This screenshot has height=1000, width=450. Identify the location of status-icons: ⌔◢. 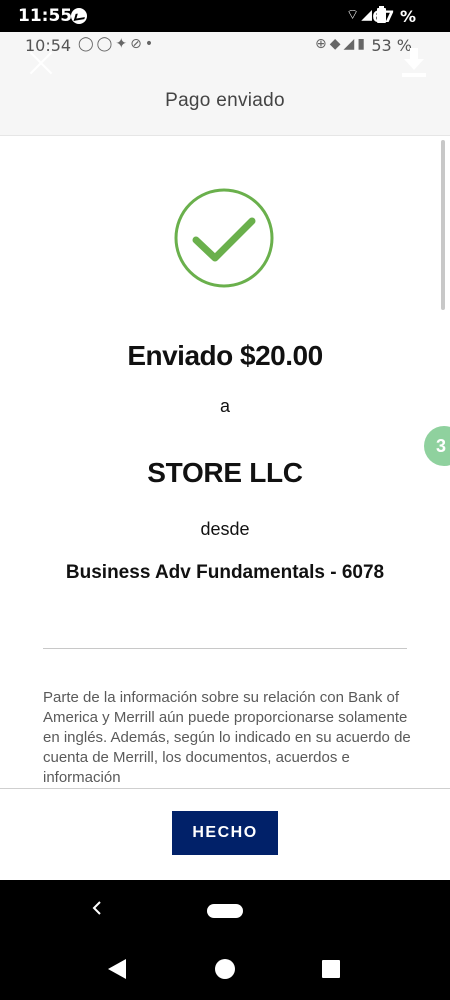
(360, 15).